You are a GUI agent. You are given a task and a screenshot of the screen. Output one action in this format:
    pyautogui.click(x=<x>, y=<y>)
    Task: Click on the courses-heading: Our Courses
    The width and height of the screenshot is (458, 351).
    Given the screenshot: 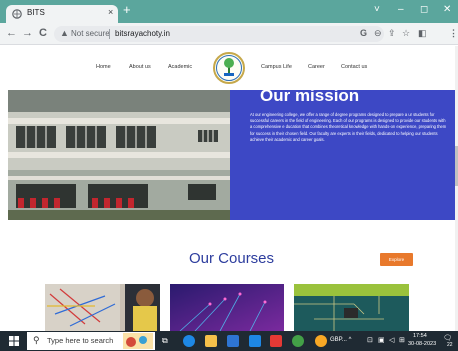 What is the action you would take?
    pyautogui.click(x=232, y=258)
    